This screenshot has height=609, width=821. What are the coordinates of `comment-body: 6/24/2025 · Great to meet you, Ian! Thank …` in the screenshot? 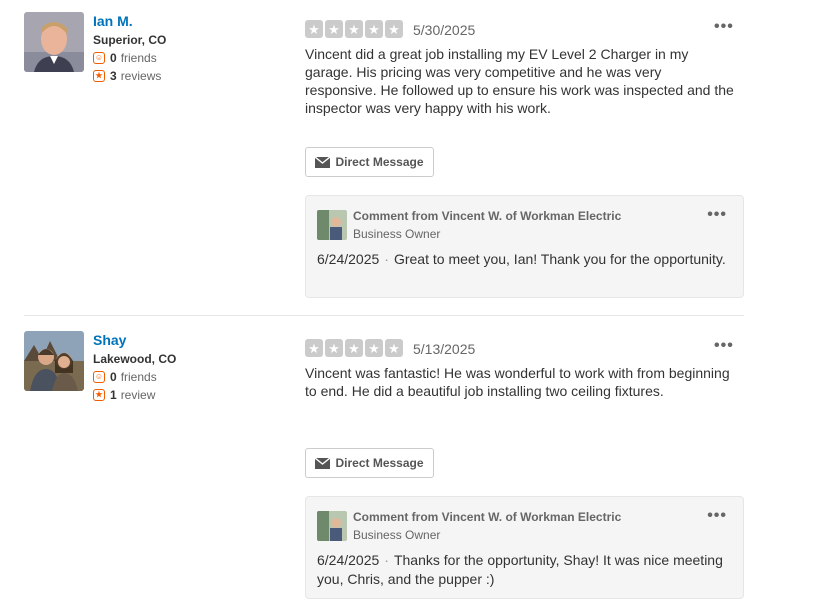 It's located at (527, 259).